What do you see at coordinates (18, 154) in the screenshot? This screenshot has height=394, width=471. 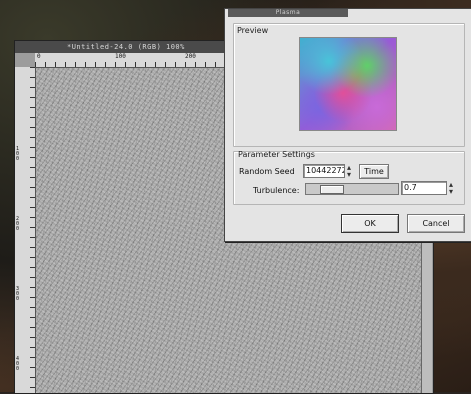 I see `vertical-ruler-mark: 100` at bounding box center [18, 154].